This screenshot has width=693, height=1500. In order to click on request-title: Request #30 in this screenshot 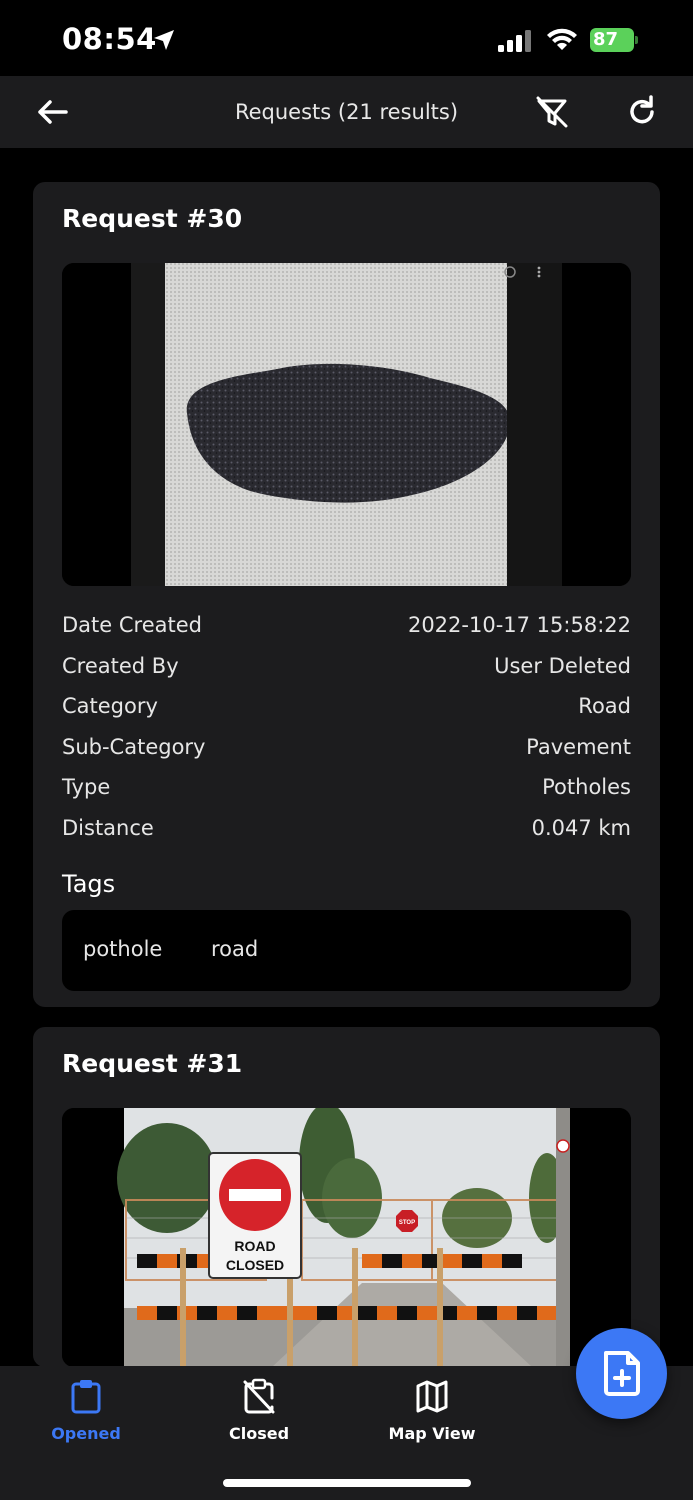, I will do `click(152, 218)`.